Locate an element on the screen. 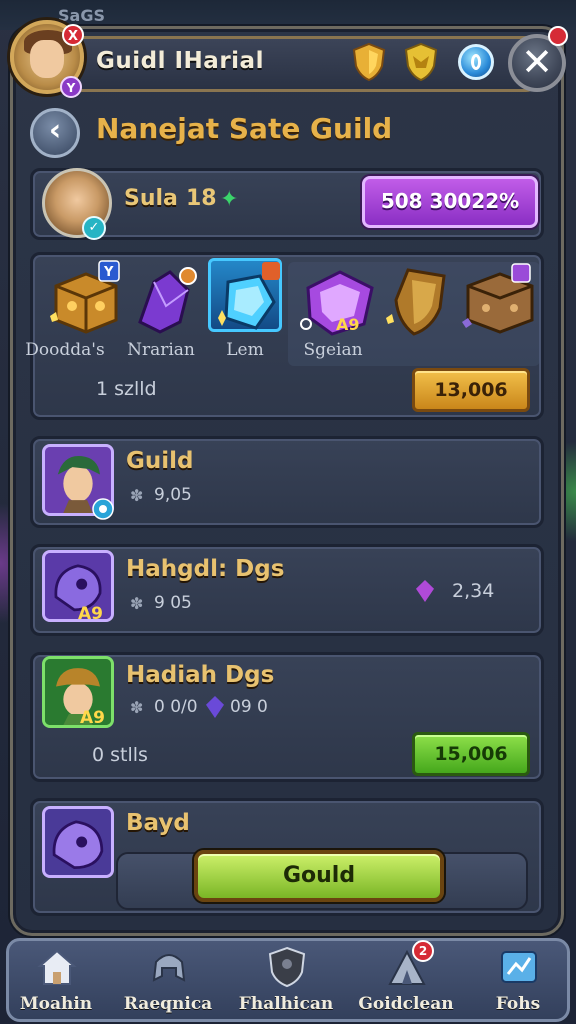 This screenshot has width=576, height=1024. svg-text: A9 is located at coordinates (348, 324).